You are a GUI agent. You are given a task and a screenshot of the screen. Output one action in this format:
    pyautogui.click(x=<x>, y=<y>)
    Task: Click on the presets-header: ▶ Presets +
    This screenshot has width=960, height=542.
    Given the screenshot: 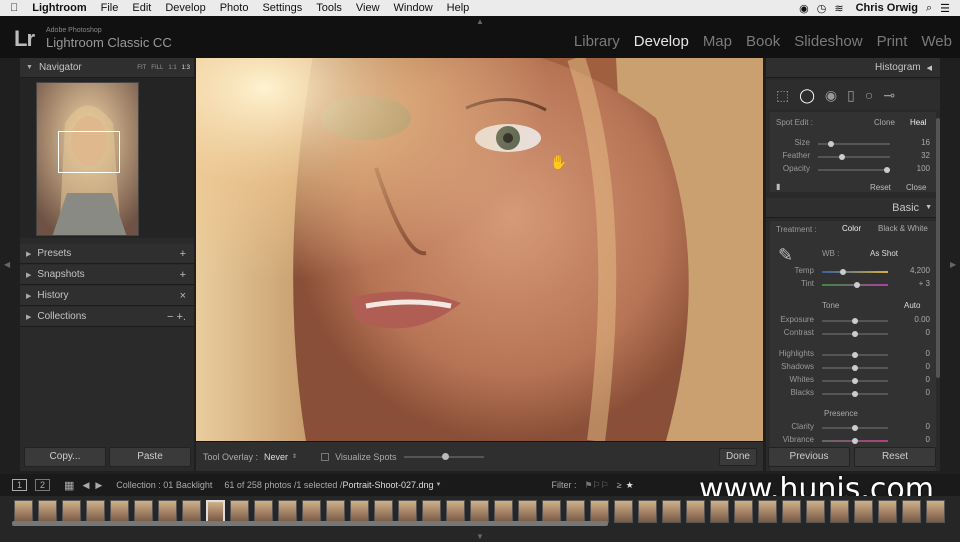 What is the action you would take?
    pyautogui.click(x=107, y=254)
    